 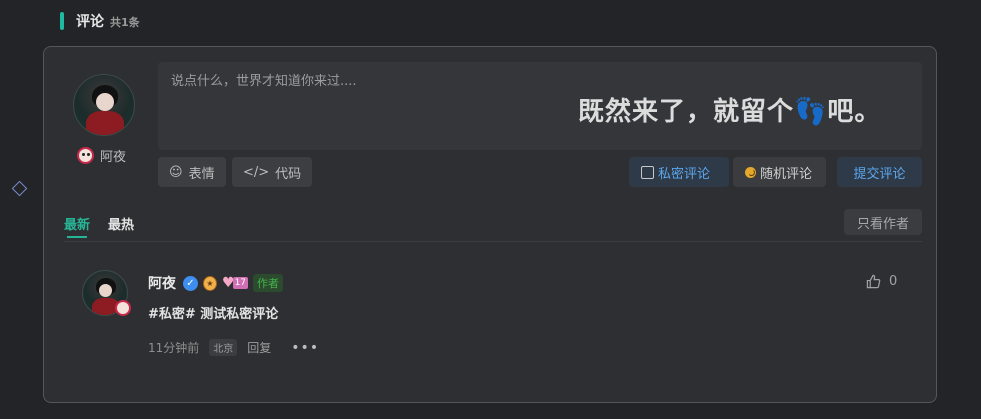 What do you see at coordinates (240, 283) in the screenshot?
I see `level-number: 17` at bounding box center [240, 283].